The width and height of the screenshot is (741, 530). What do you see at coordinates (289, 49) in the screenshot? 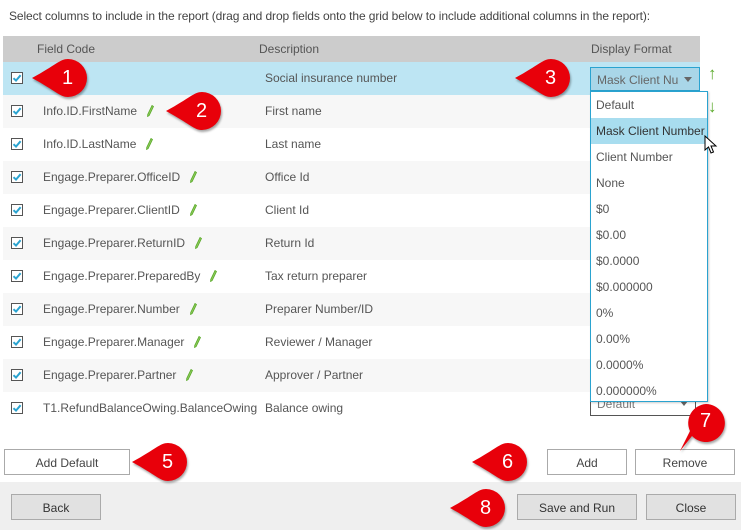
I see `header-description: Description` at bounding box center [289, 49].